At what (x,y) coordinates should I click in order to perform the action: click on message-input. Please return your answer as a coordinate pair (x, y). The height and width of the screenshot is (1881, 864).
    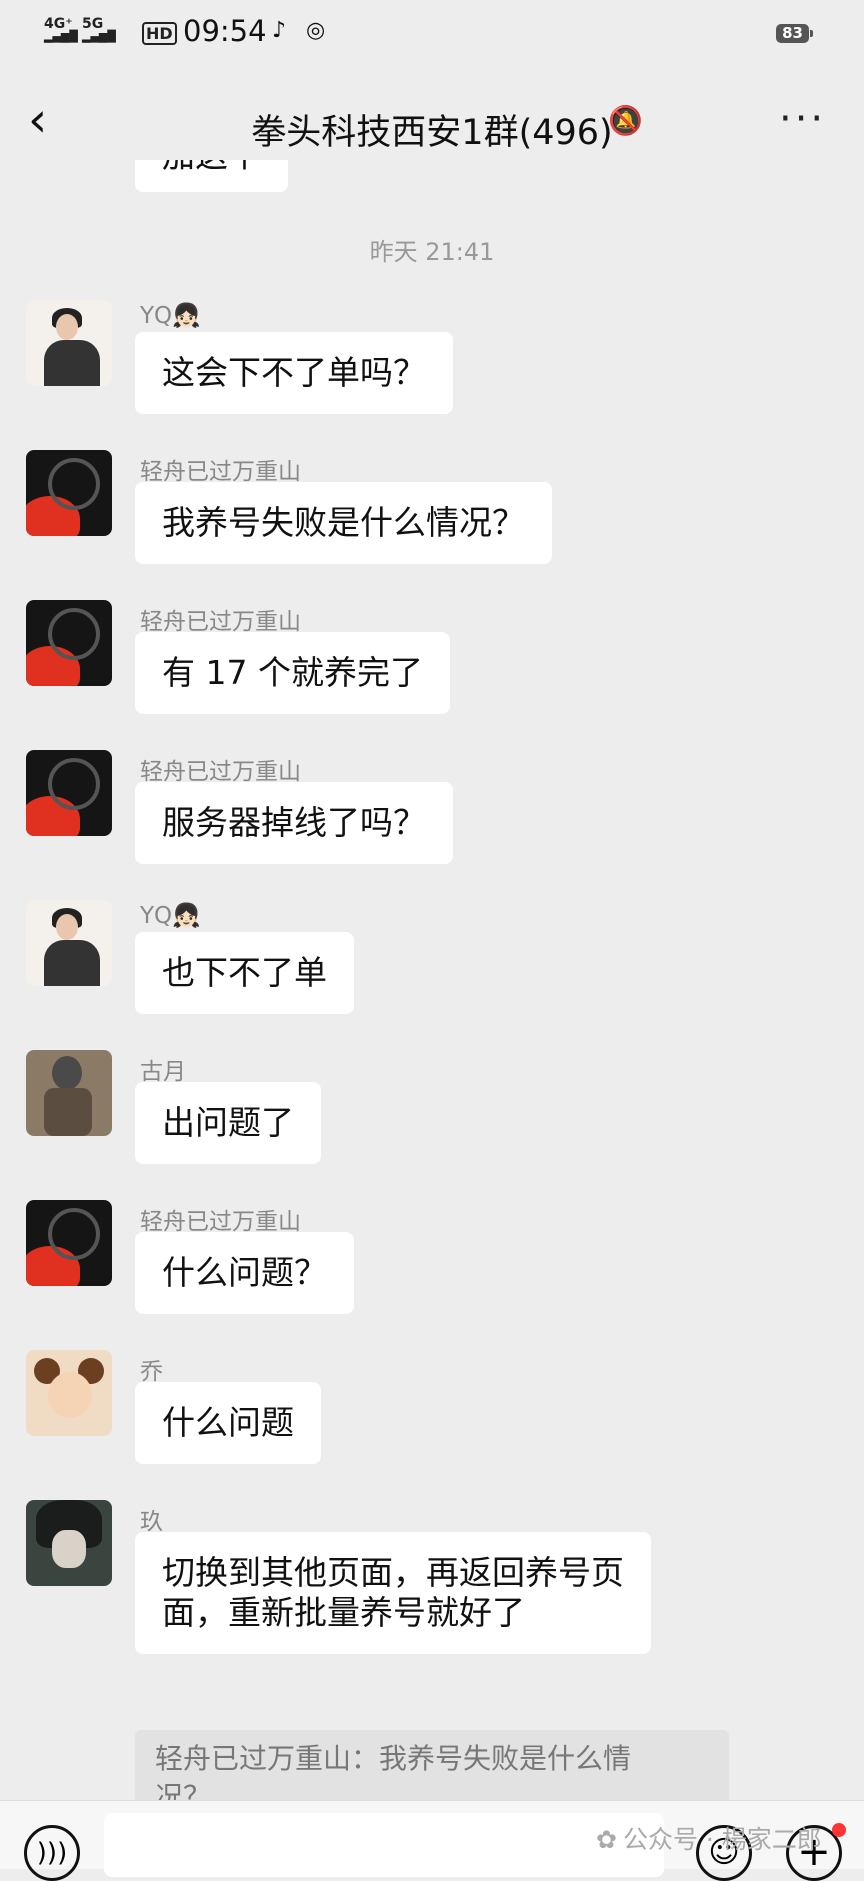
    Looking at the image, I should click on (384, 1845).